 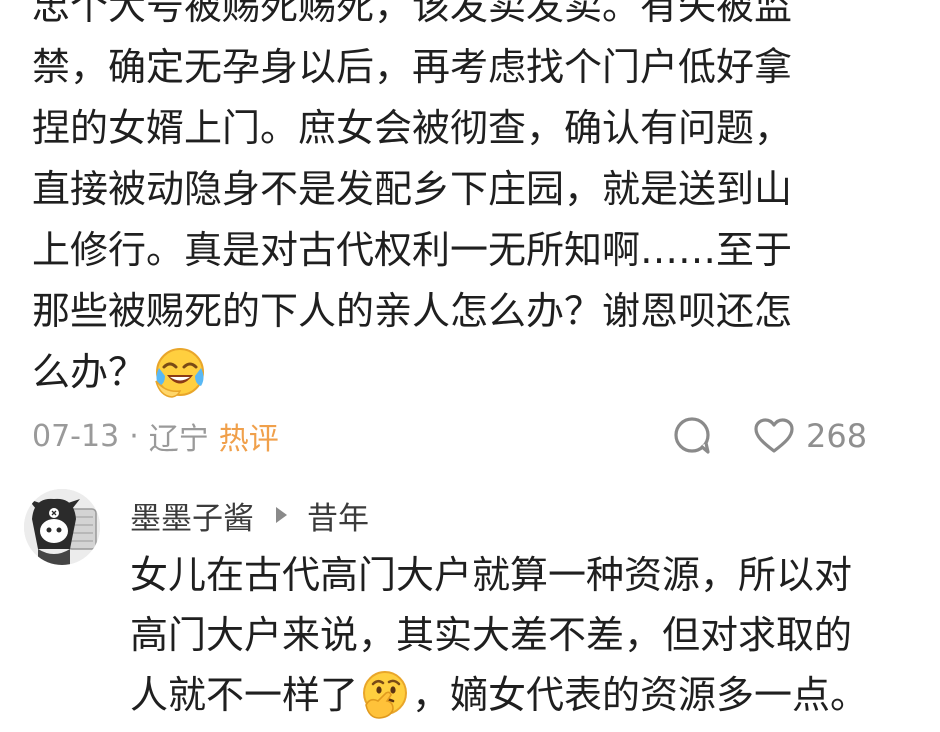 What do you see at coordinates (338, 515) in the screenshot?
I see `reply-to-username: 昔年` at bounding box center [338, 515].